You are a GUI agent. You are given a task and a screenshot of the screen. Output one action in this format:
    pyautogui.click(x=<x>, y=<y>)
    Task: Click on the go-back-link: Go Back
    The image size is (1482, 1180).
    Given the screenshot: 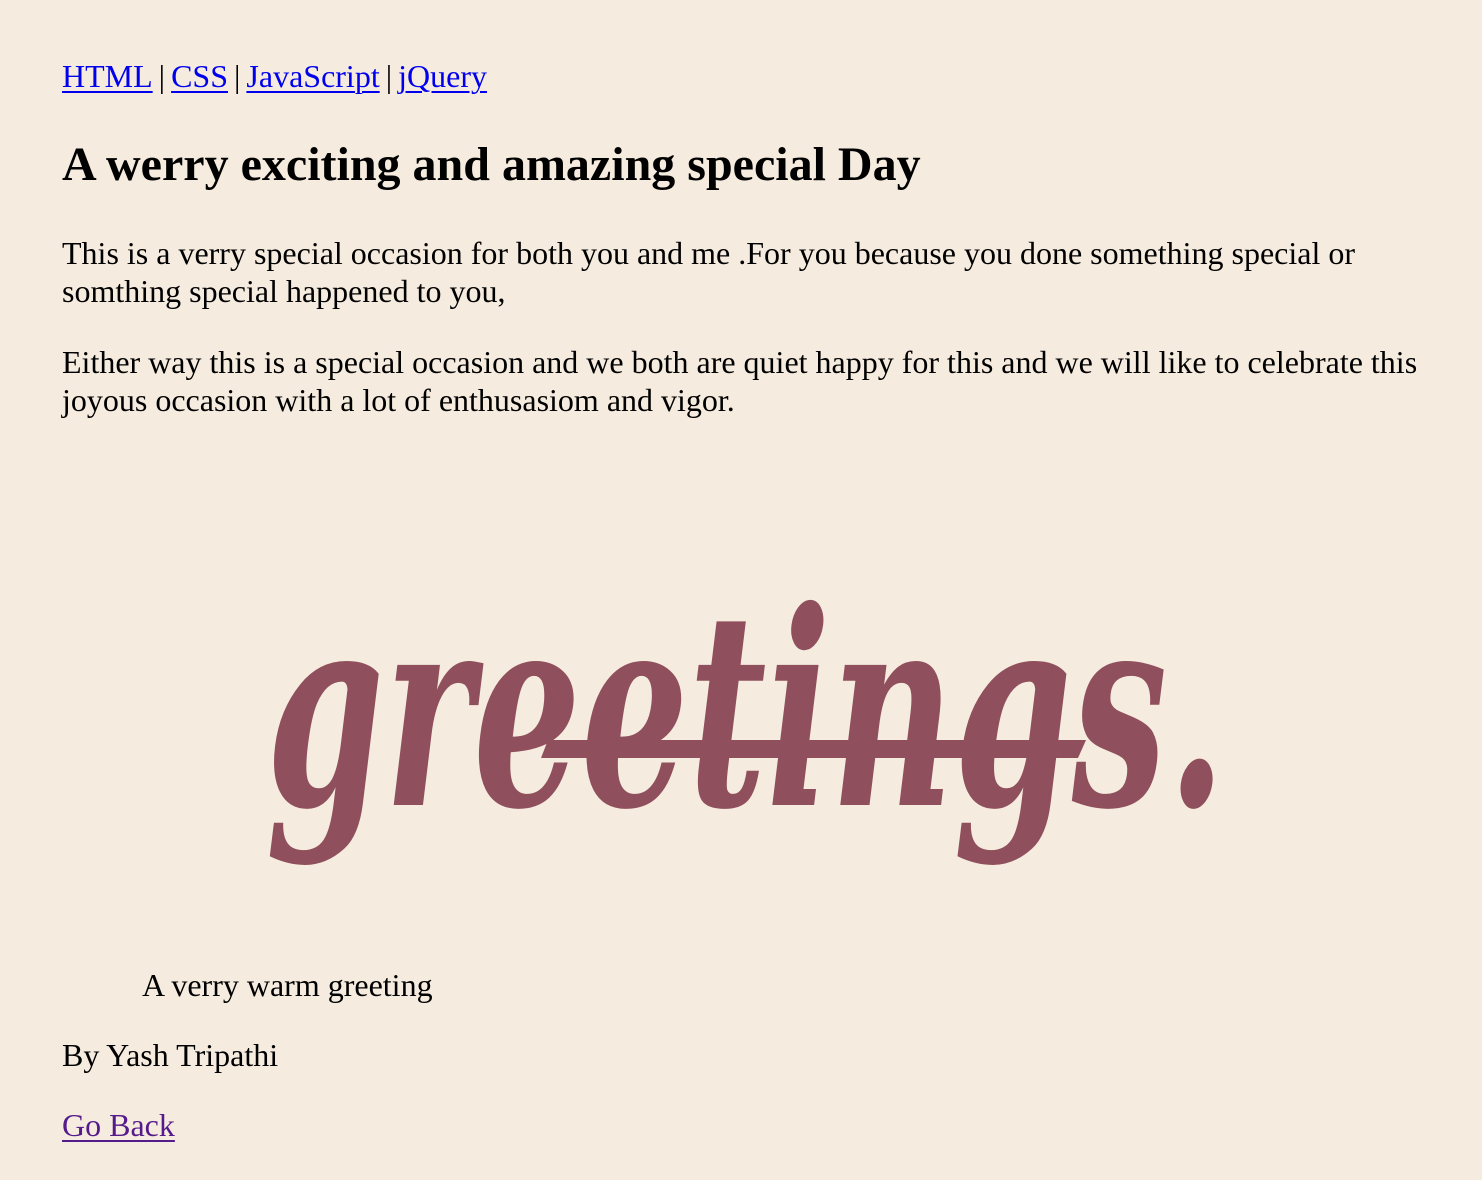 What is the action you would take?
    pyautogui.click(x=118, y=1125)
    